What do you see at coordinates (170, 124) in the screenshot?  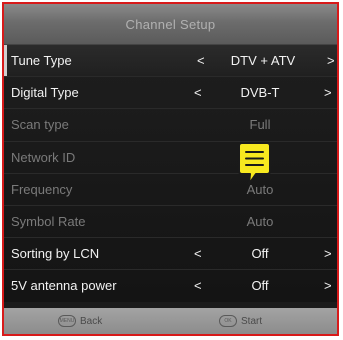 I see `setting-row-scan-type: Scan type Full` at bounding box center [170, 124].